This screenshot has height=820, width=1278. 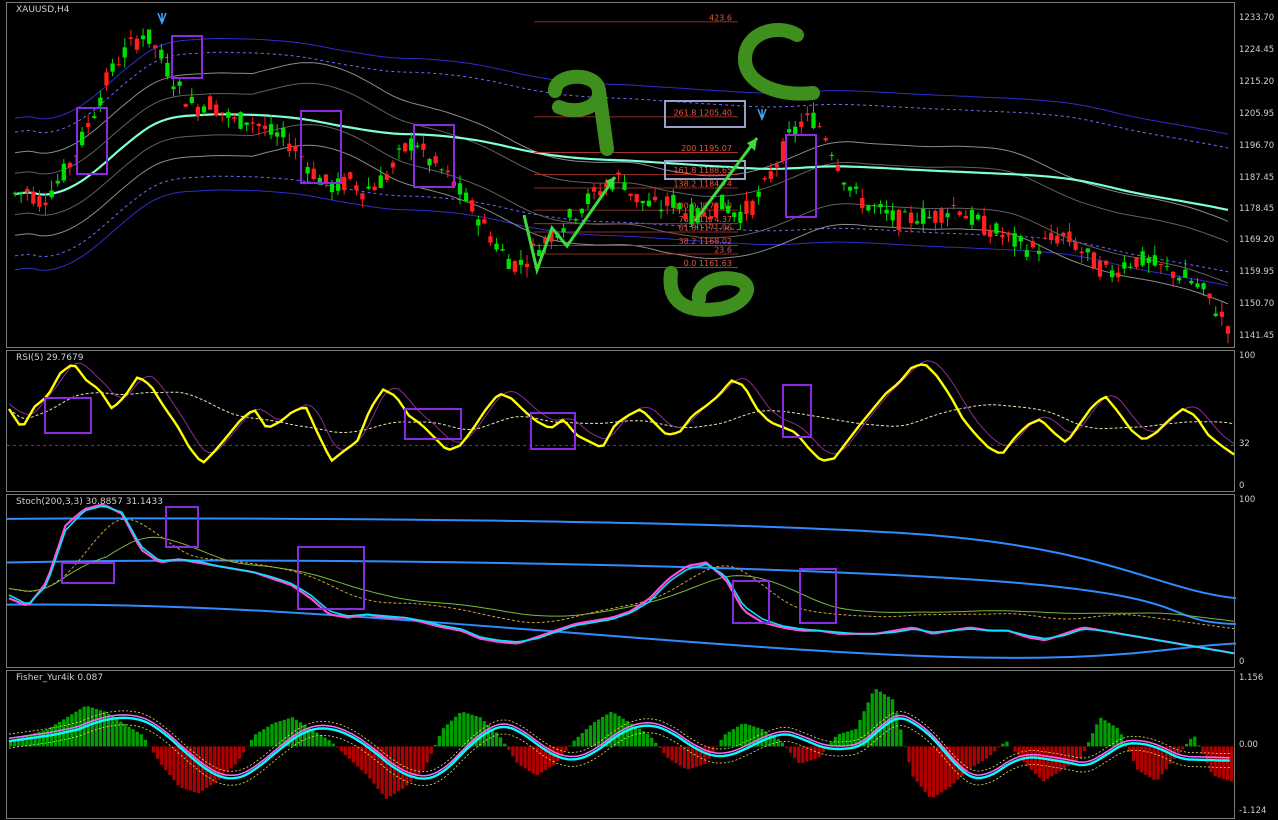 What do you see at coordinates (1252, 811) in the screenshot?
I see `y-tick-label: -1.124` at bounding box center [1252, 811].